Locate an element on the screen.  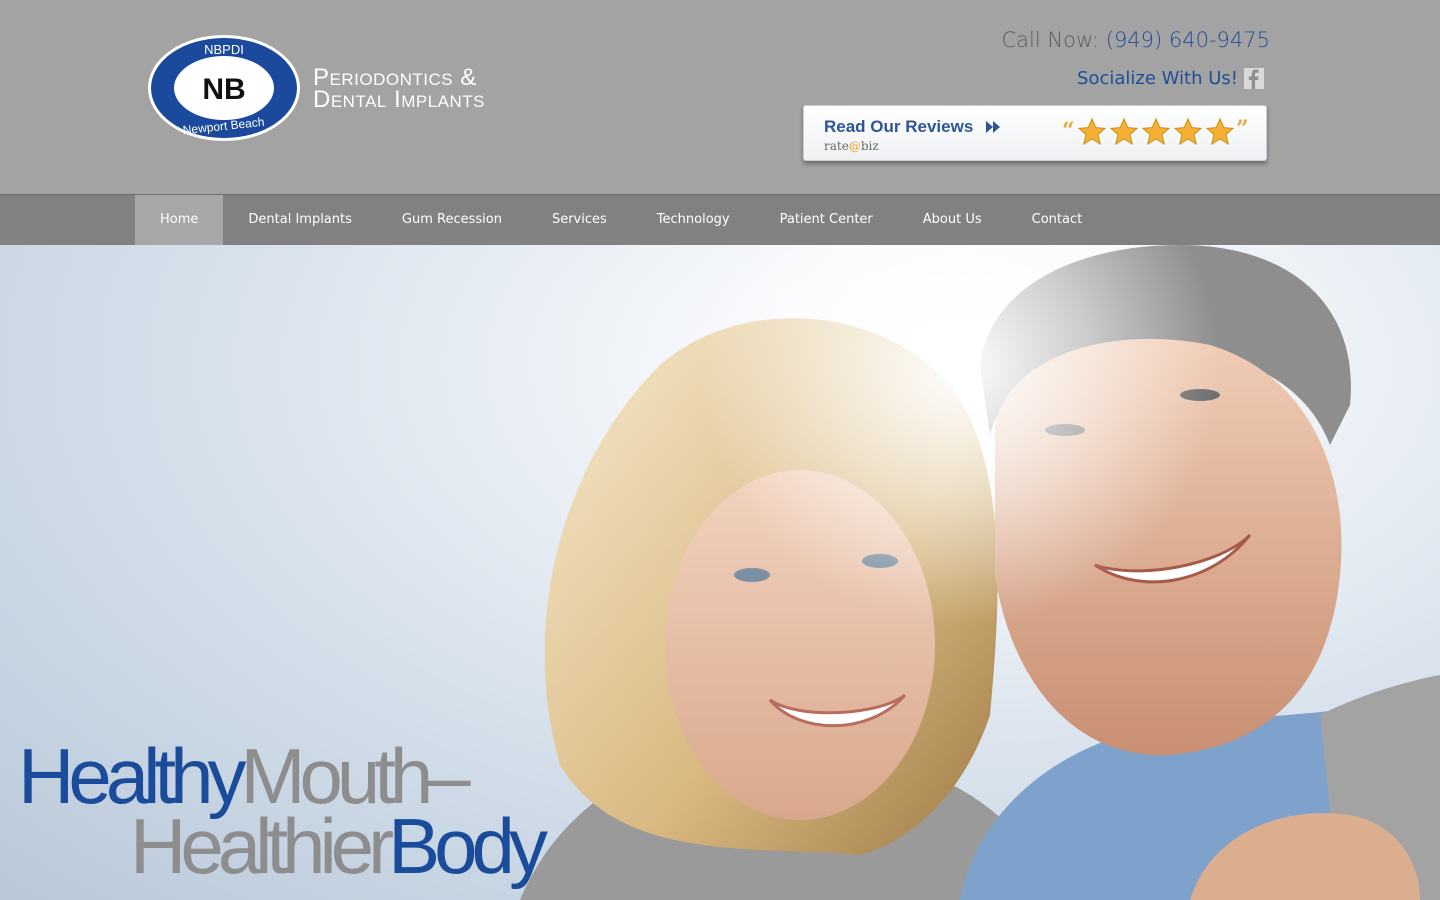
logo-wordmark: Periodontics & Dental Implants is located at coordinates (399, 89).